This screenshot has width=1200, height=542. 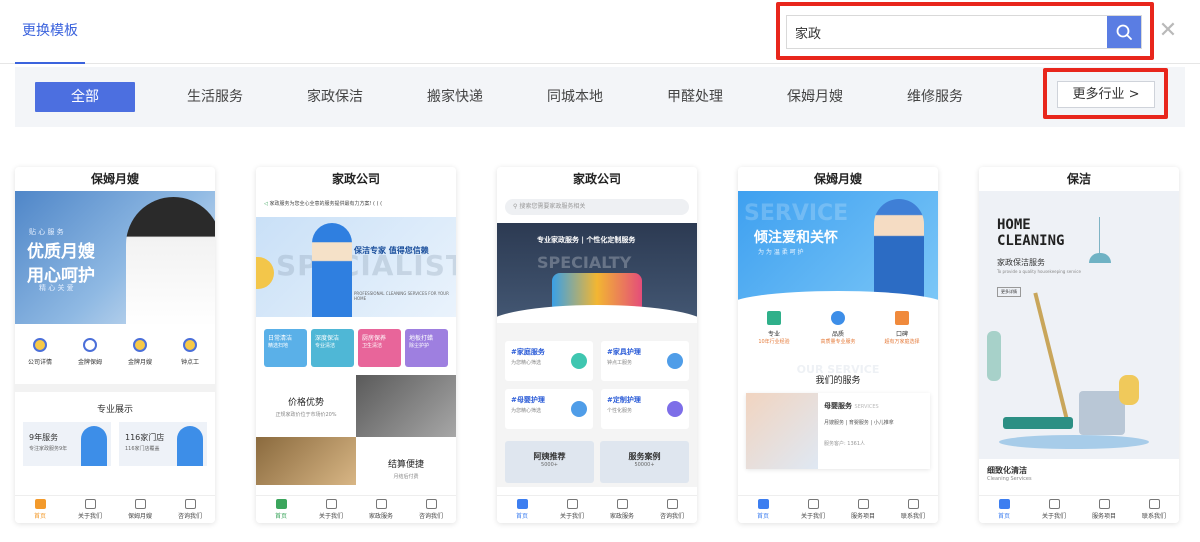 I want to click on service-item: #家具护理 钟点工服务, so click(x=645, y=361).